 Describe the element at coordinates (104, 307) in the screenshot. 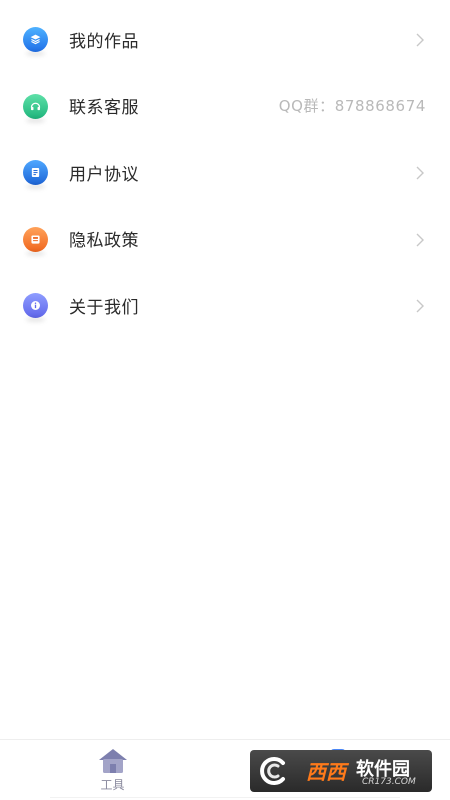

I see `menu-item-label: 关于我们` at that location.